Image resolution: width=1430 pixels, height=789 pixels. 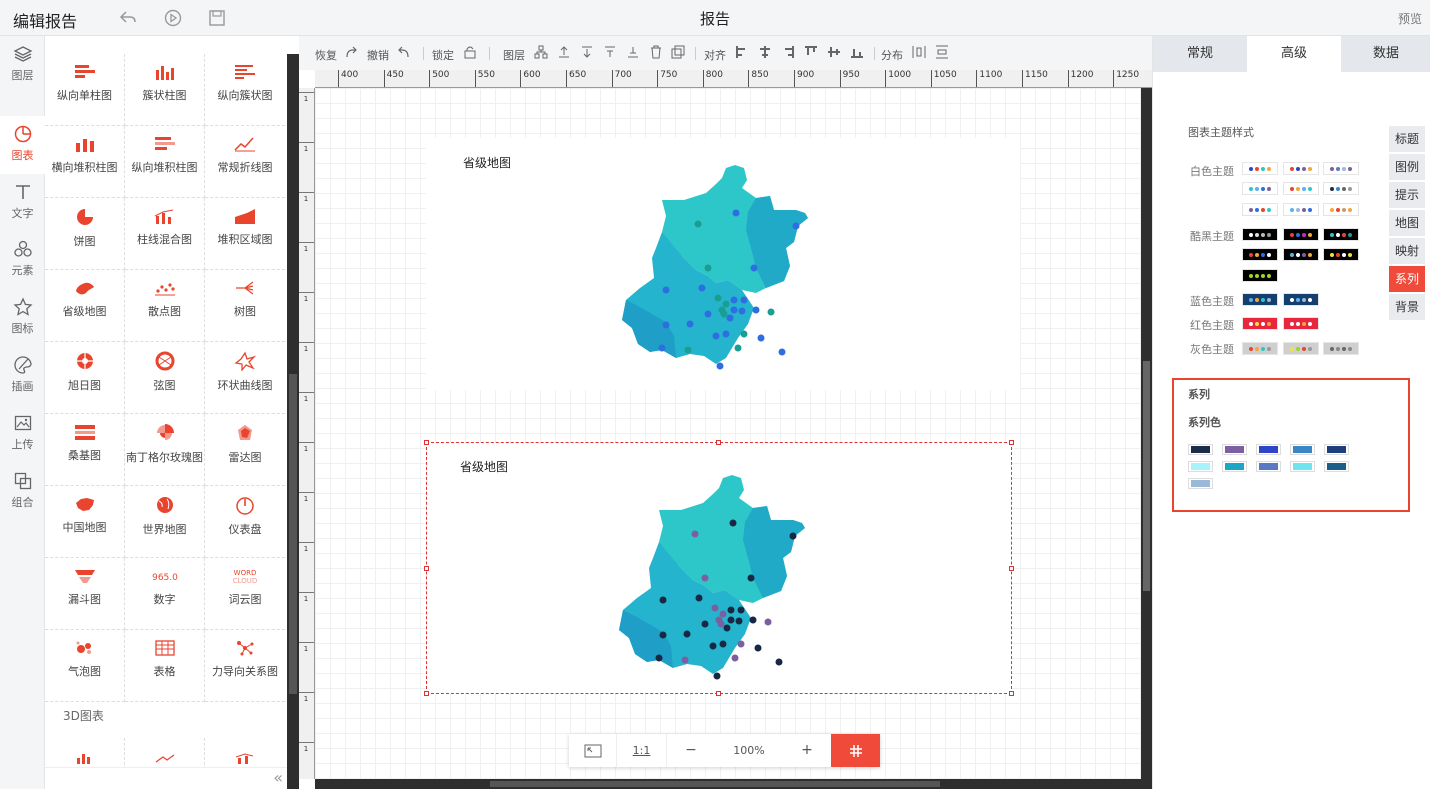 I want to click on chart-force-graph: 力导向关系图, so click(x=245, y=666).